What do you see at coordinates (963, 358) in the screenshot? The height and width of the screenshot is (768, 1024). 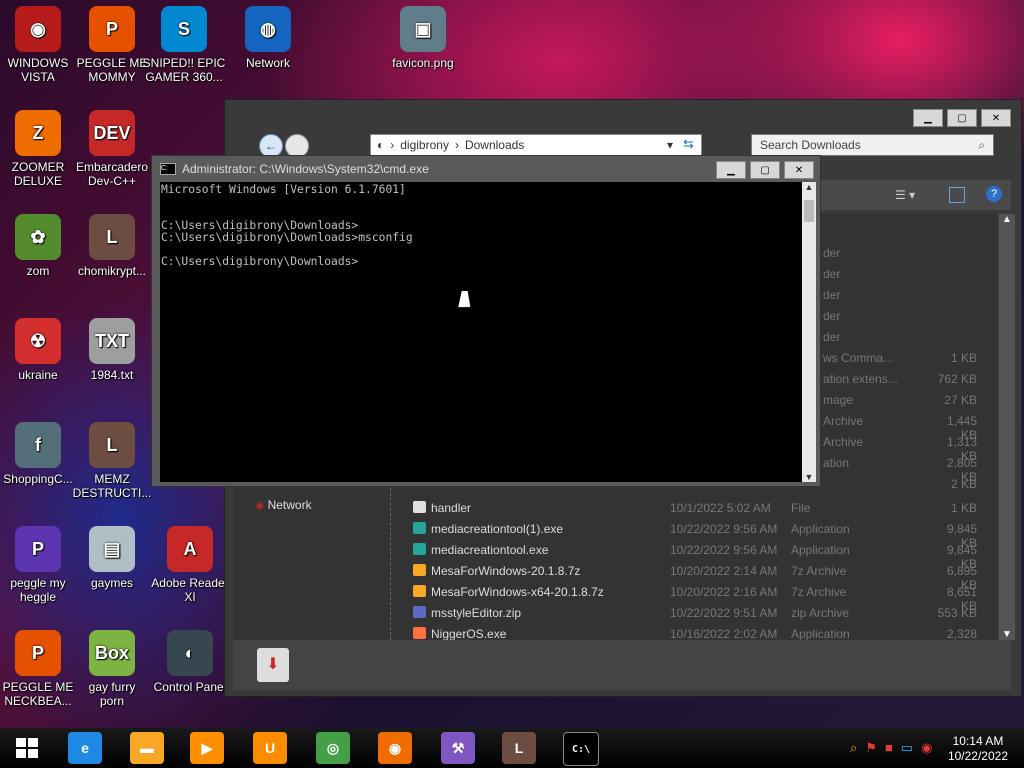 I see `file-size: 1 KB` at bounding box center [963, 358].